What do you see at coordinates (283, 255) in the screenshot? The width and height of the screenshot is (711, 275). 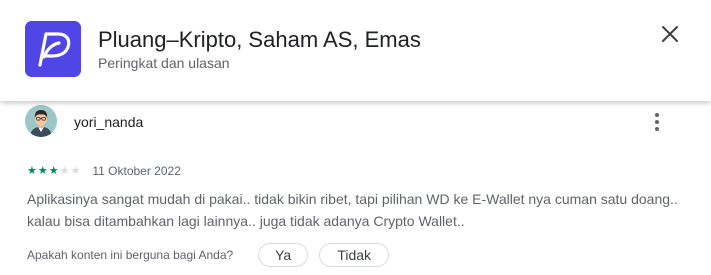 I see `helpful-yes-button: Ya` at bounding box center [283, 255].